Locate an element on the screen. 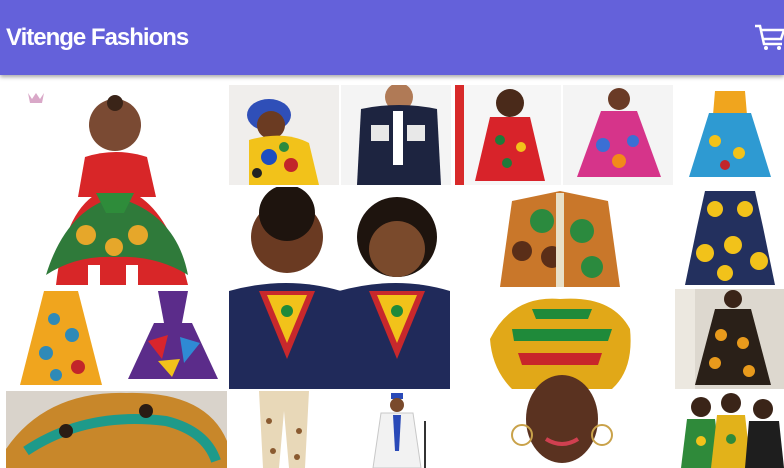 The width and height of the screenshot is (784, 468). product-tile-girl-red-dress is located at coordinates (508, 135).